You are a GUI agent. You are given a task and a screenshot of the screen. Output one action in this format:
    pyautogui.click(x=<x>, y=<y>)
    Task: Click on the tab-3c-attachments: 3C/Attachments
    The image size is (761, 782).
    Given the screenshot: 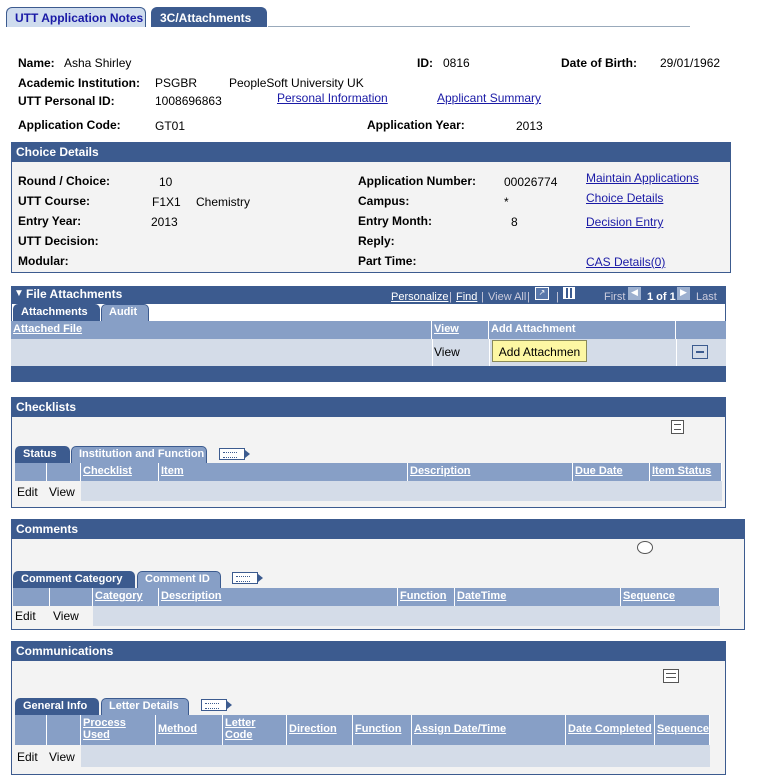 What is the action you would take?
    pyautogui.click(x=209, y=17)
    